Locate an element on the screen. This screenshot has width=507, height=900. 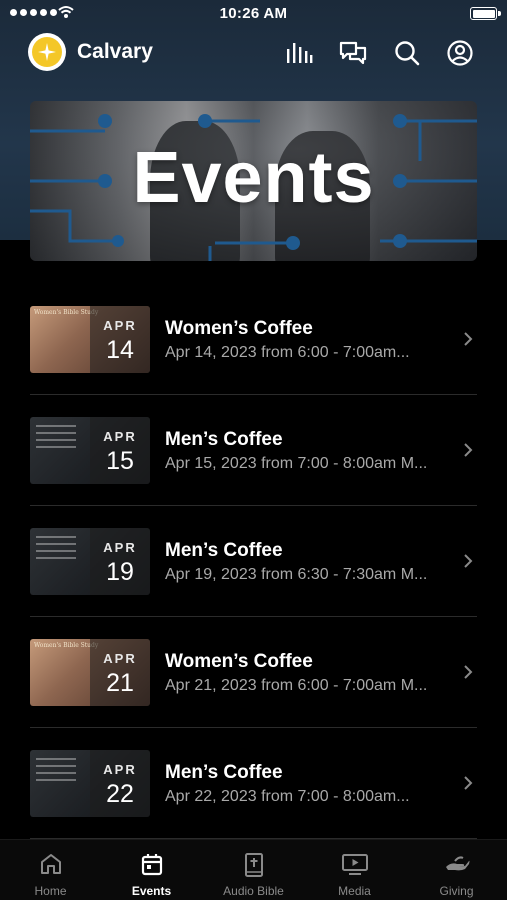
date-badge: APR 15 is located at coordinates (120, 450).